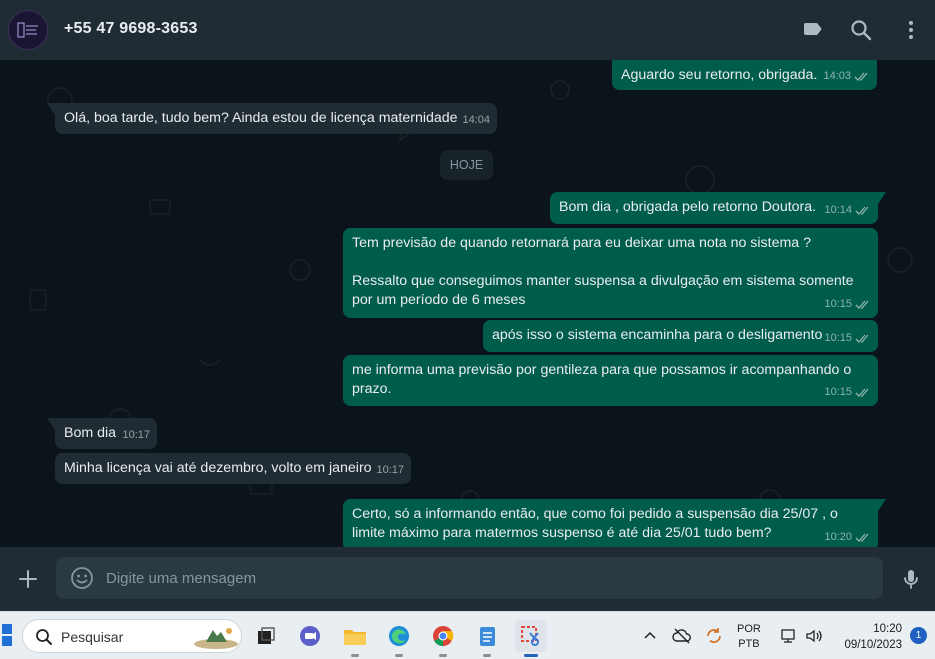 The width and height of the screenshot is (935, 659). Describe the element at coordinates (911, 579) in the screenshot. I see `microphone-icon` at that location.